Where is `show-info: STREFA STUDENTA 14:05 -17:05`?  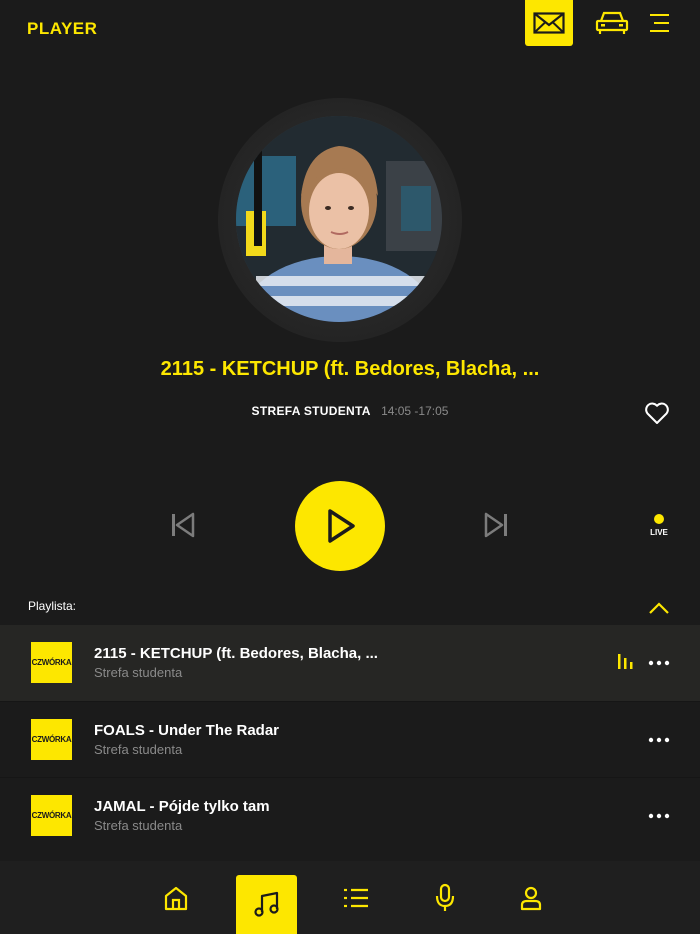
show-info: STREFA STUDENTA 14:05 -17:05 is located at coordinates (350, 411).